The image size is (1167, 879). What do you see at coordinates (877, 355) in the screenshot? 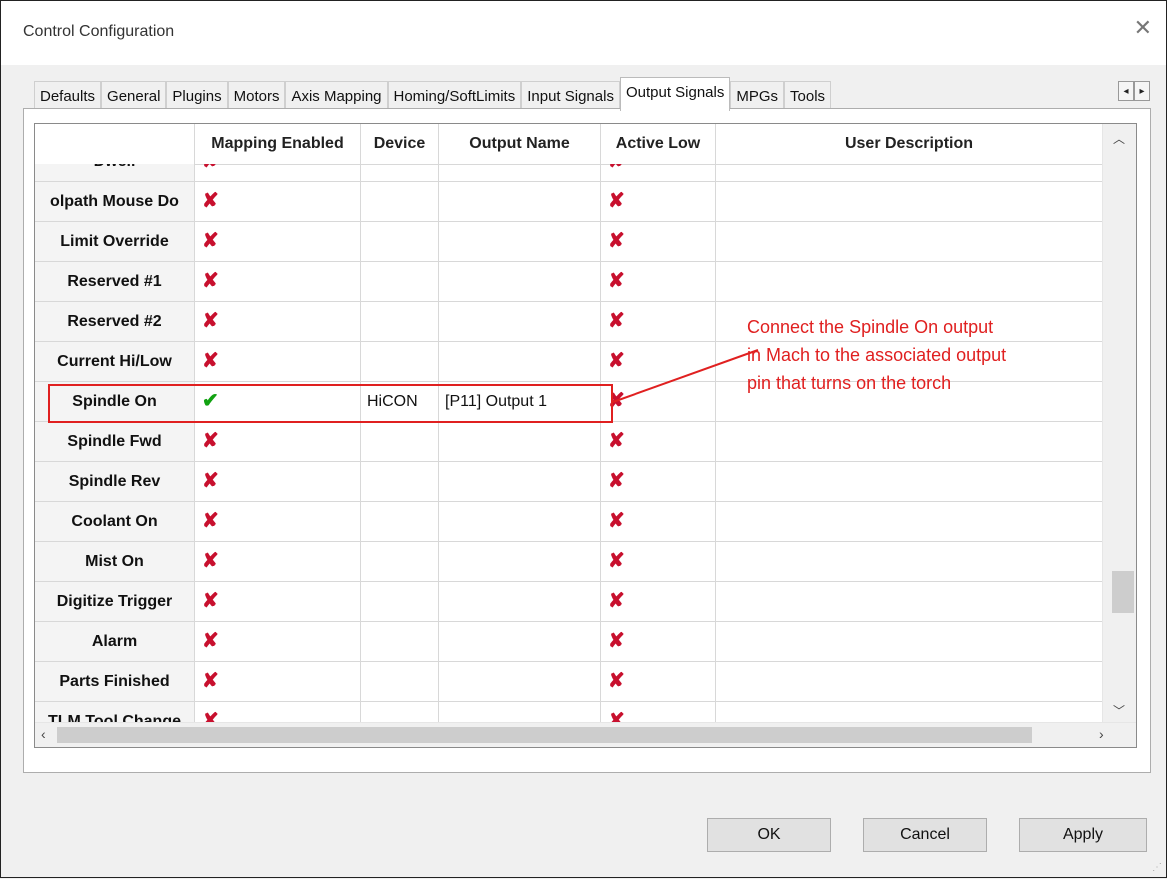
I see `annotation-line: in Mach to the associated output` at bounding box center [877, 355].